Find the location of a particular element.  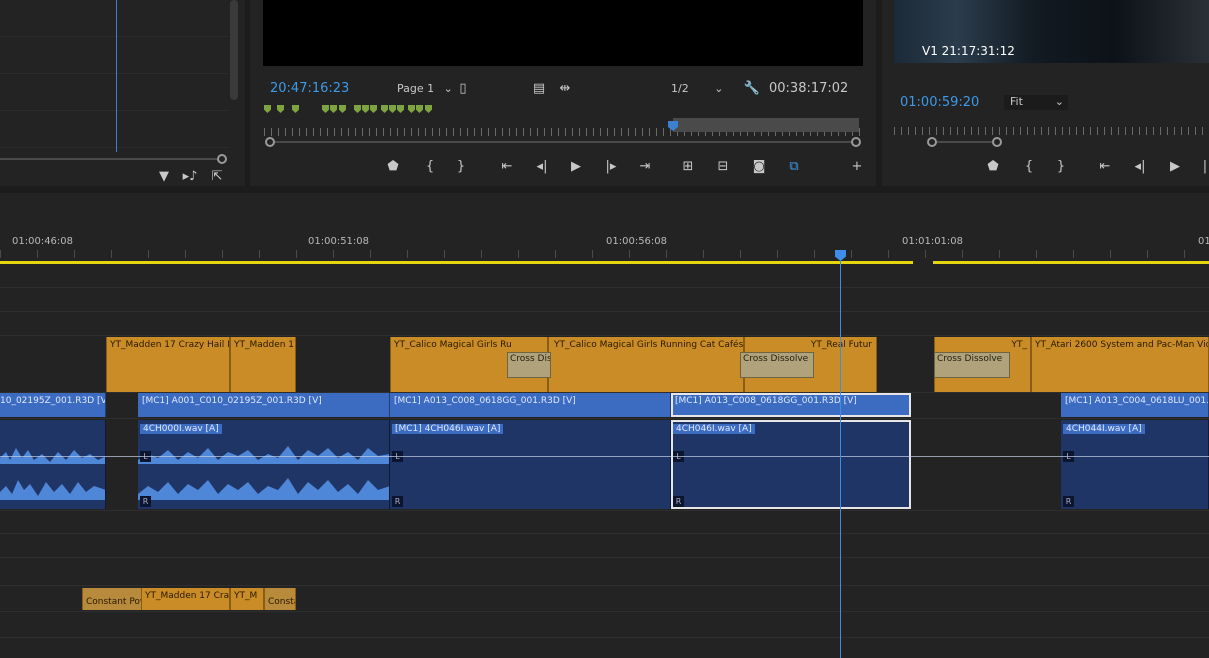

audio-transition-clip: Consta is located at coordinates (280, 599).